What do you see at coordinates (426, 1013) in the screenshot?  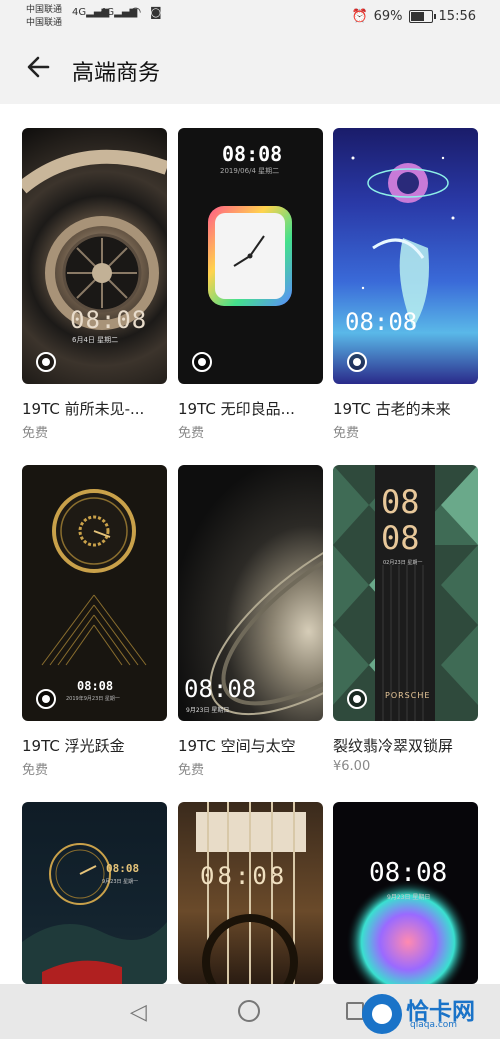 I see `watermark-logo: 恰卡网 qiaqa.com` at bounding box center [426, 1013].